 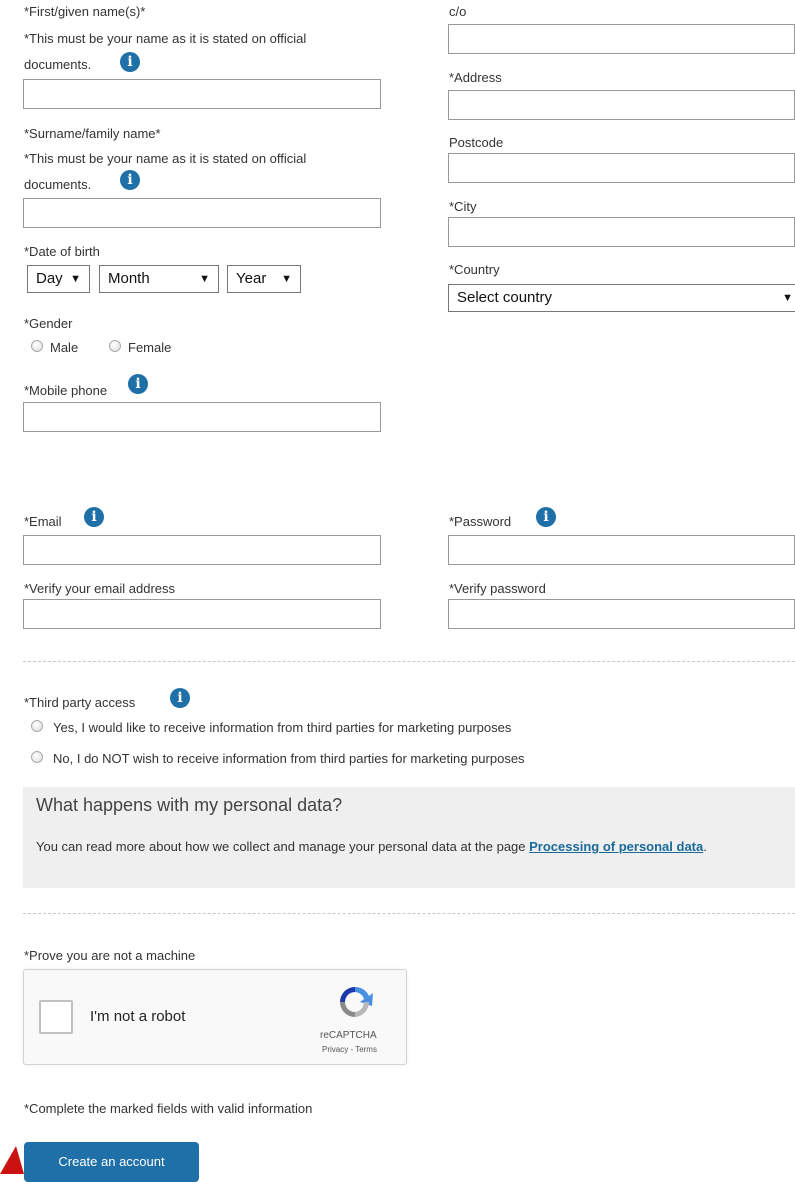 I want to click on dob-day-select: Day ▼, so click(x=58, y=279).